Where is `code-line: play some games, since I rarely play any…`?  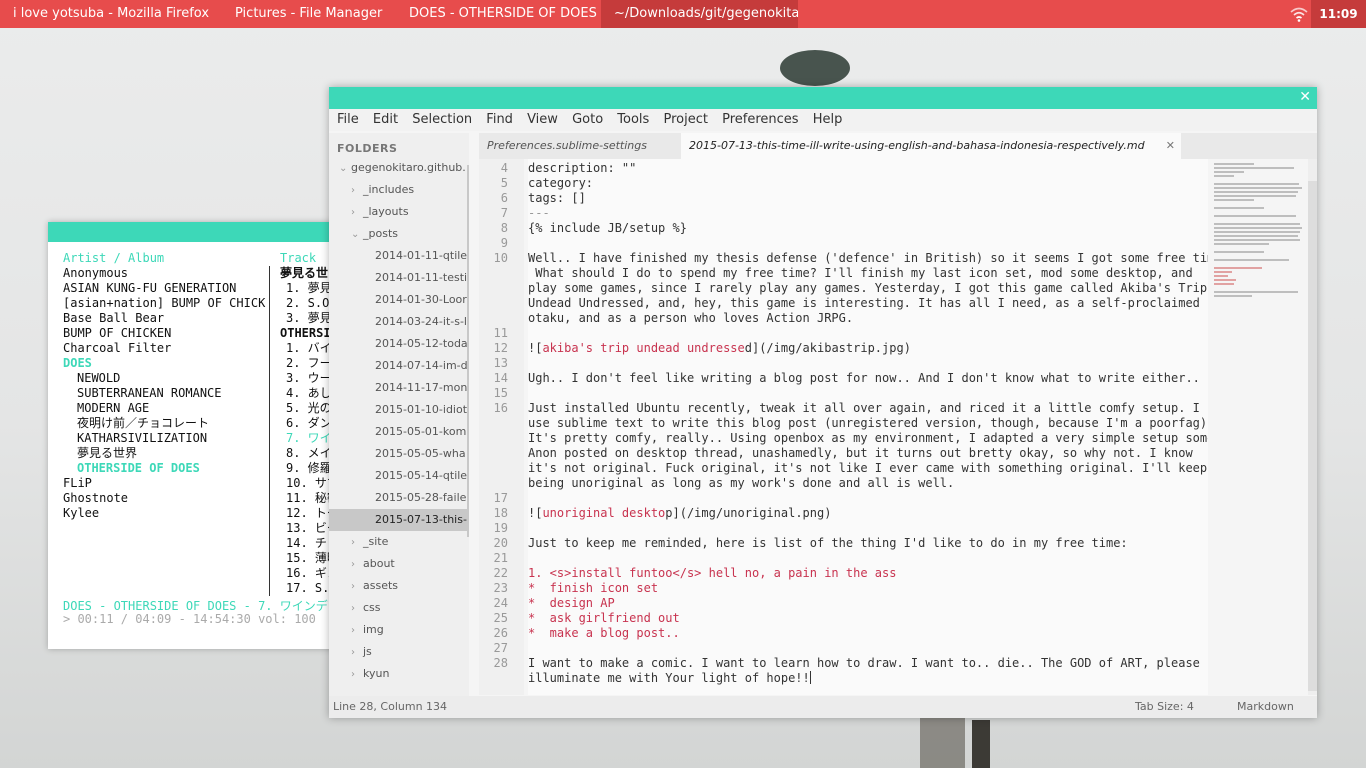
code-line: play some games, since I rarely play any… is located at coordinates (868, 288).